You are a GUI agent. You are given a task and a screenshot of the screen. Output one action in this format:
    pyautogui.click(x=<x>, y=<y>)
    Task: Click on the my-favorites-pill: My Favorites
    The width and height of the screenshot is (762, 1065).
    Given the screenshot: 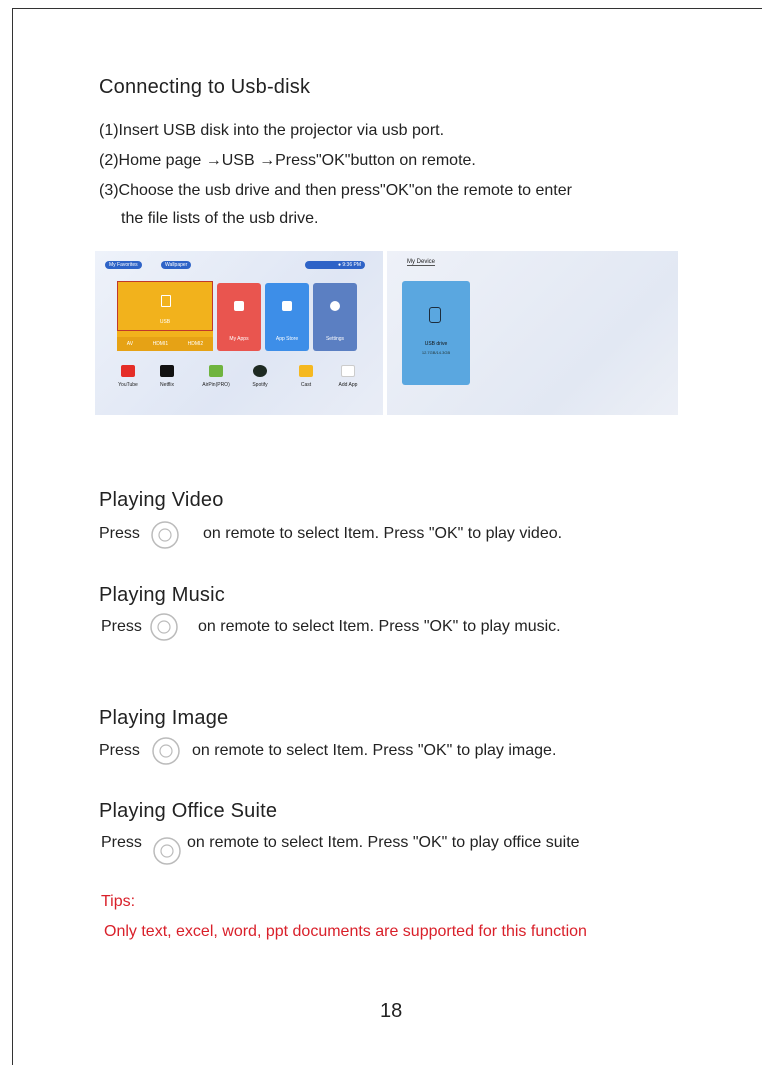 What is the action you would take?
    pyautogui.click(x=123, y=265)
    